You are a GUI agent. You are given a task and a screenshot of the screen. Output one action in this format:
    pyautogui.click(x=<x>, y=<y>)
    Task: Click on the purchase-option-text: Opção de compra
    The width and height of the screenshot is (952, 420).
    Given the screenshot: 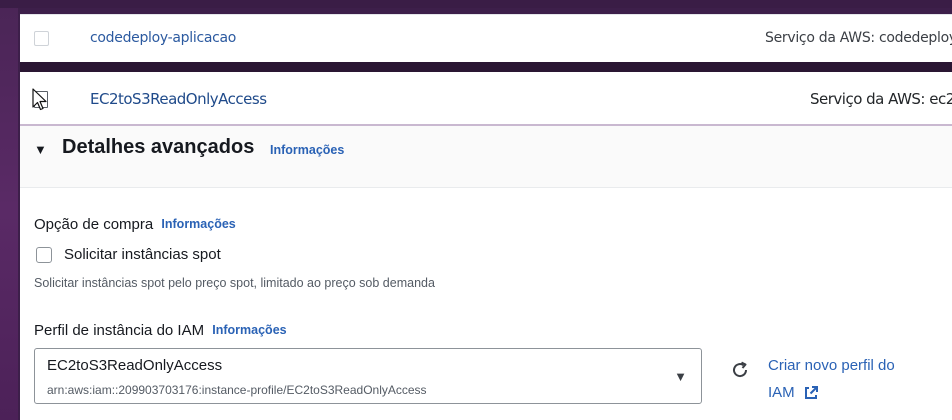 What is the action you would take?
    pyautogui.click(x=94, y=224)
    